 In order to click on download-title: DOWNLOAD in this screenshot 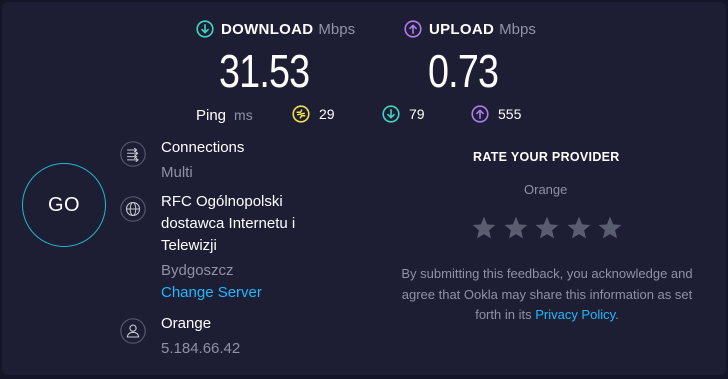, I will do `click(267, 29)`.